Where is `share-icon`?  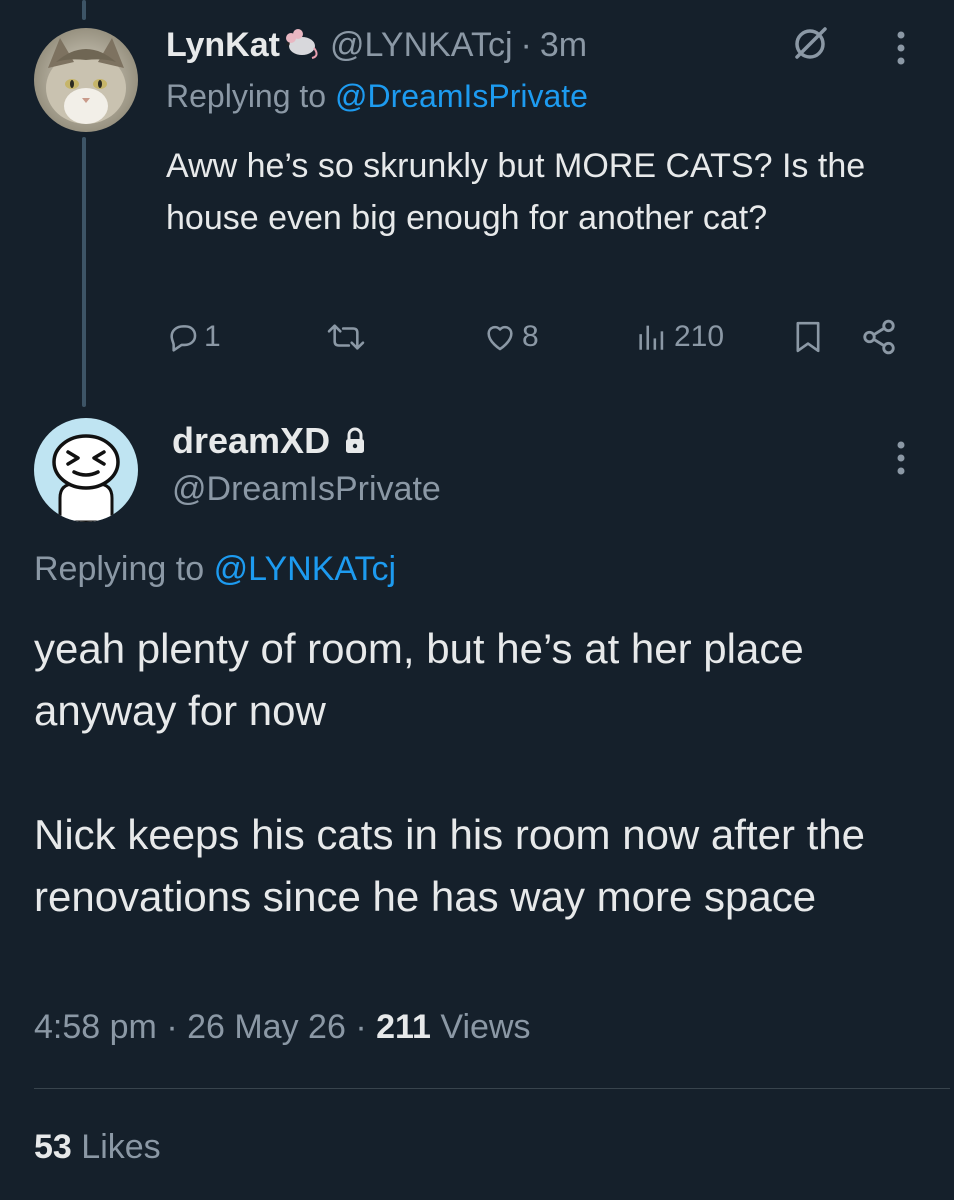 share-icon is located at coordinates (879, 337).